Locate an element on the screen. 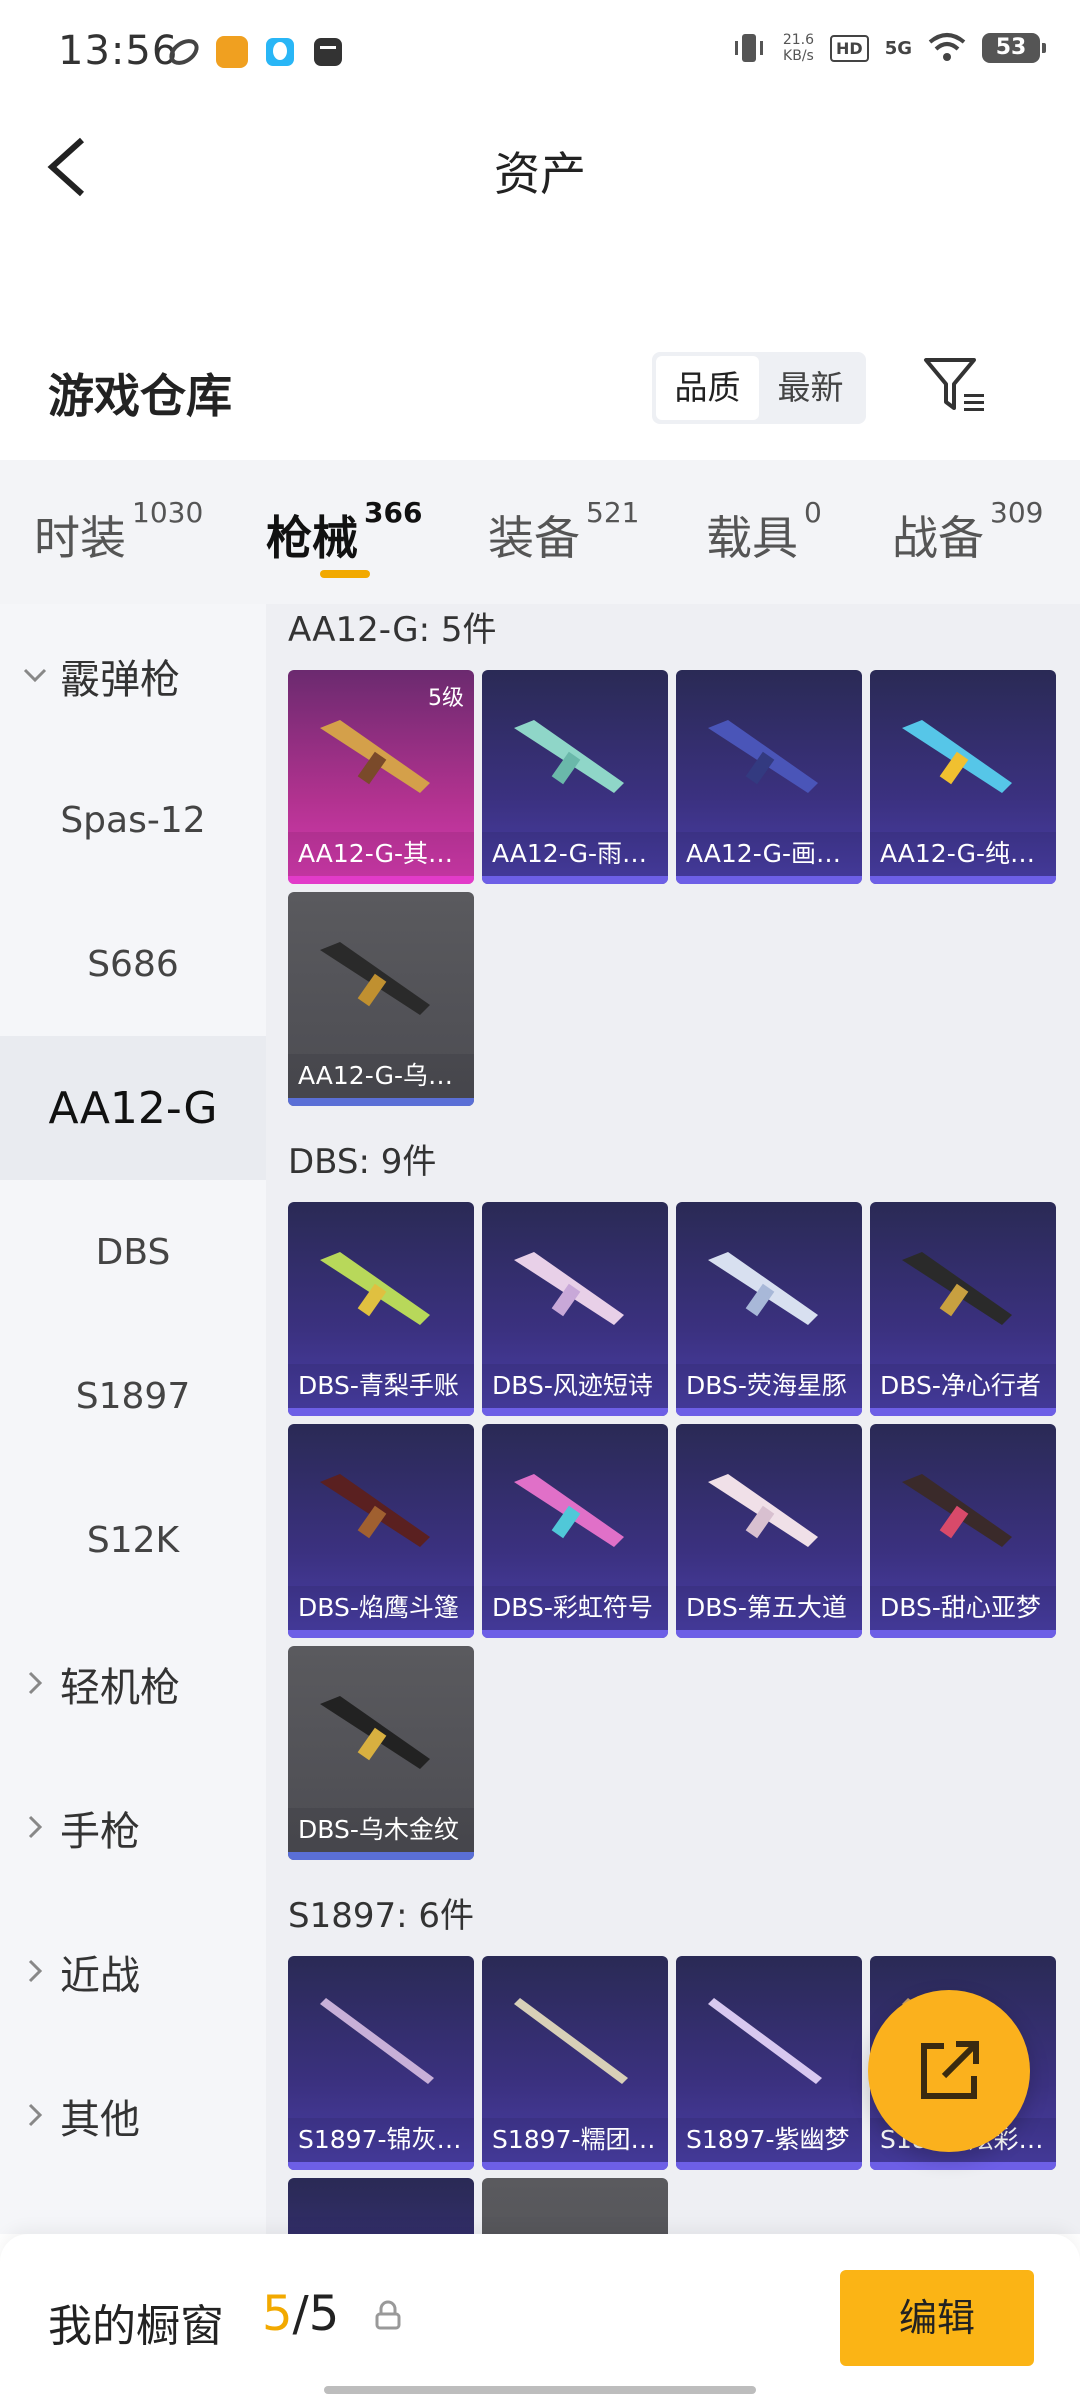  home-indicator is located at coordinates (540, 2390).